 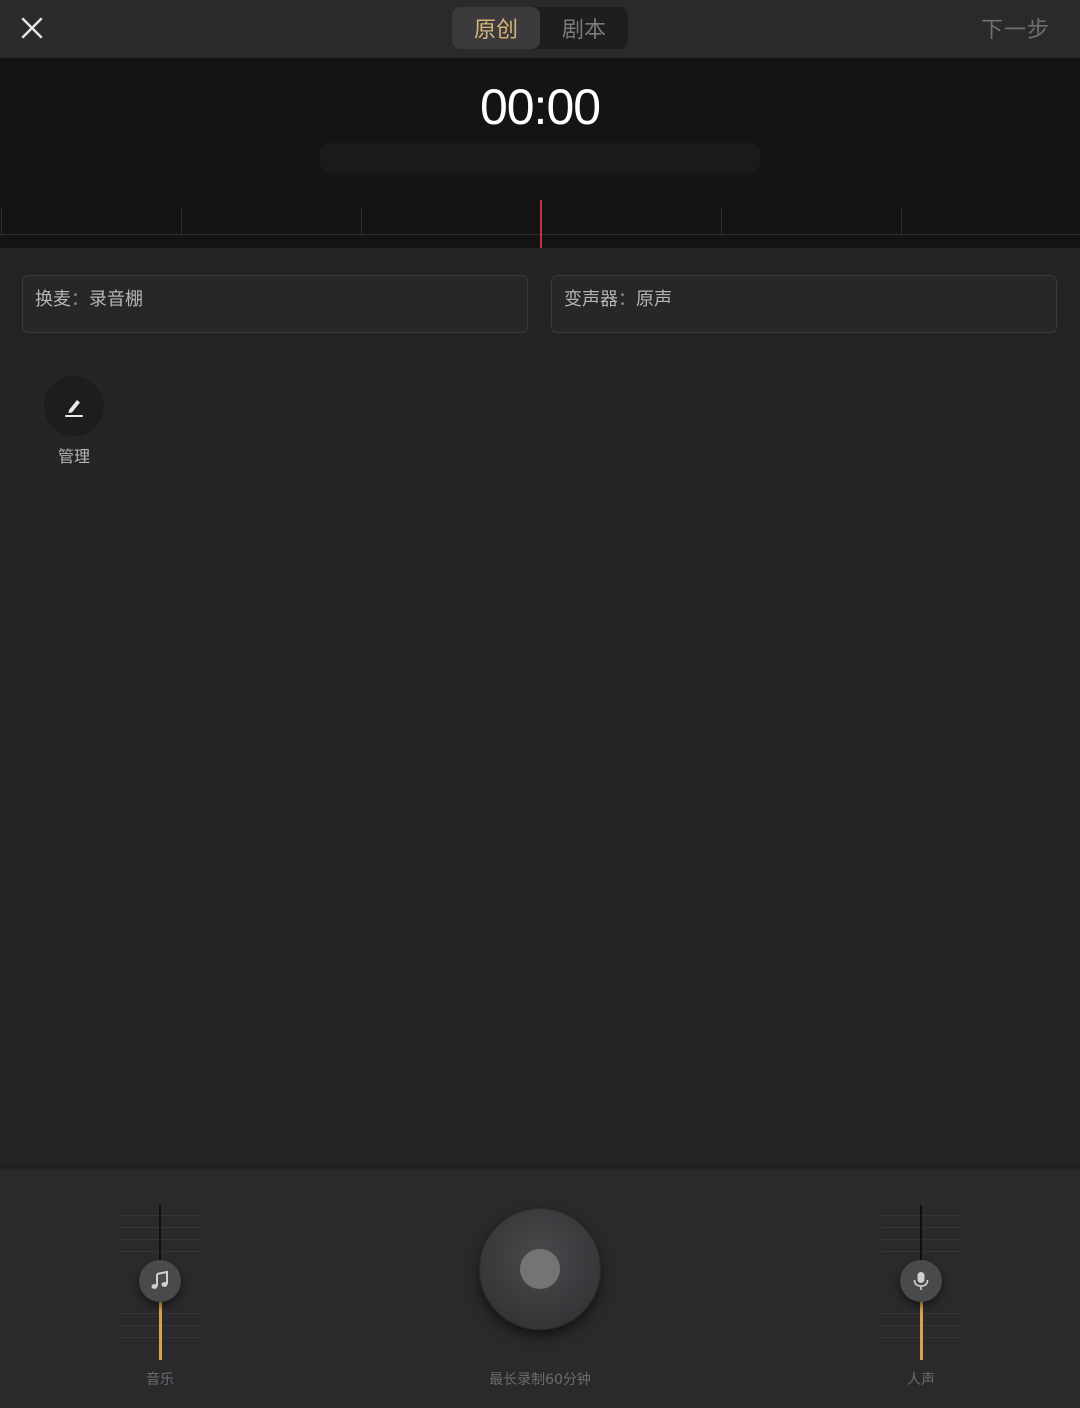 I want to click on playhead, so click(x=541, y=224).